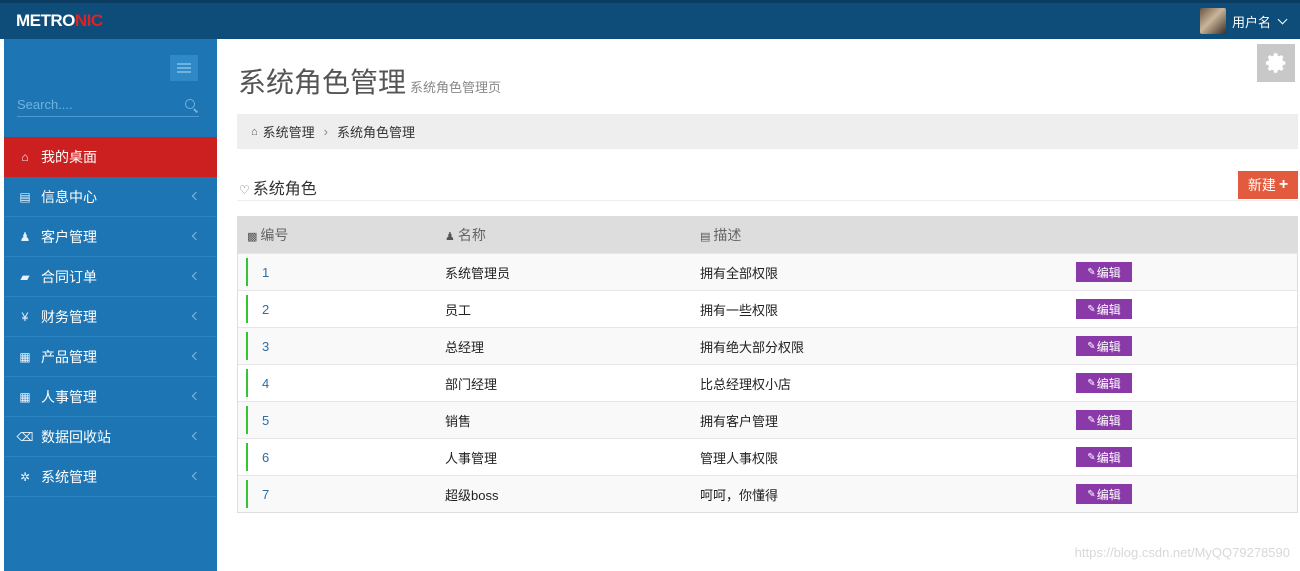 The height and width of the screenshot is (571, 1300). I want to click on sidebar-item-8: ✲ 系统管理, so click(110, 477).